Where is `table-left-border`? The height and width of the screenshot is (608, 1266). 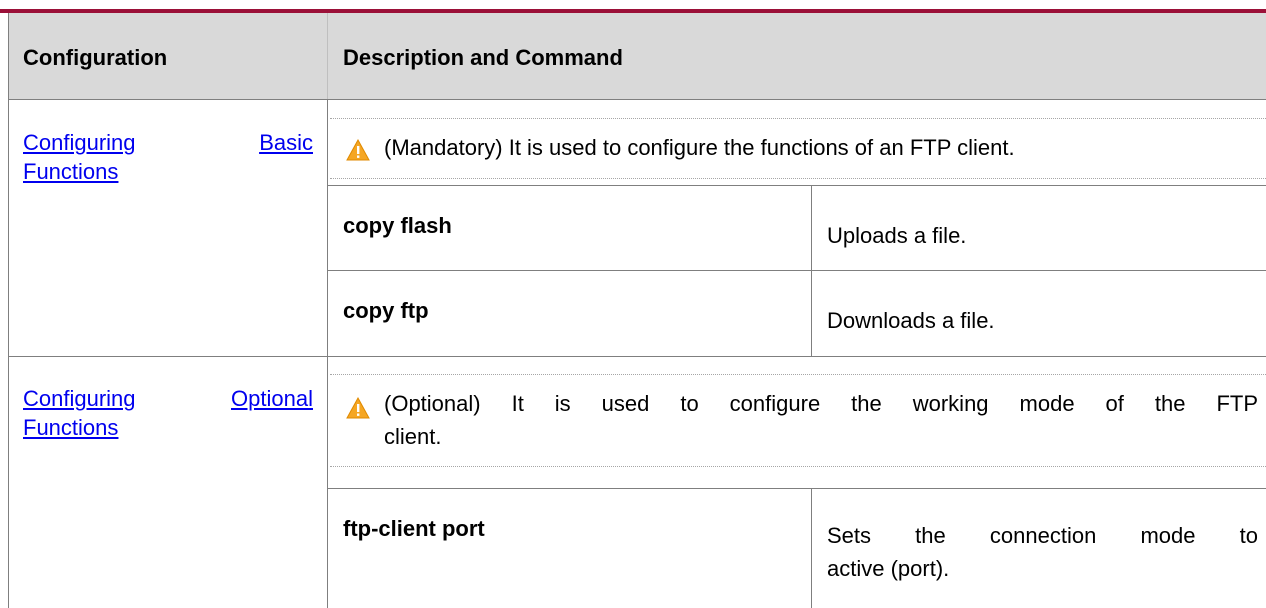
table-left-border is located at coordinates (8, 310).